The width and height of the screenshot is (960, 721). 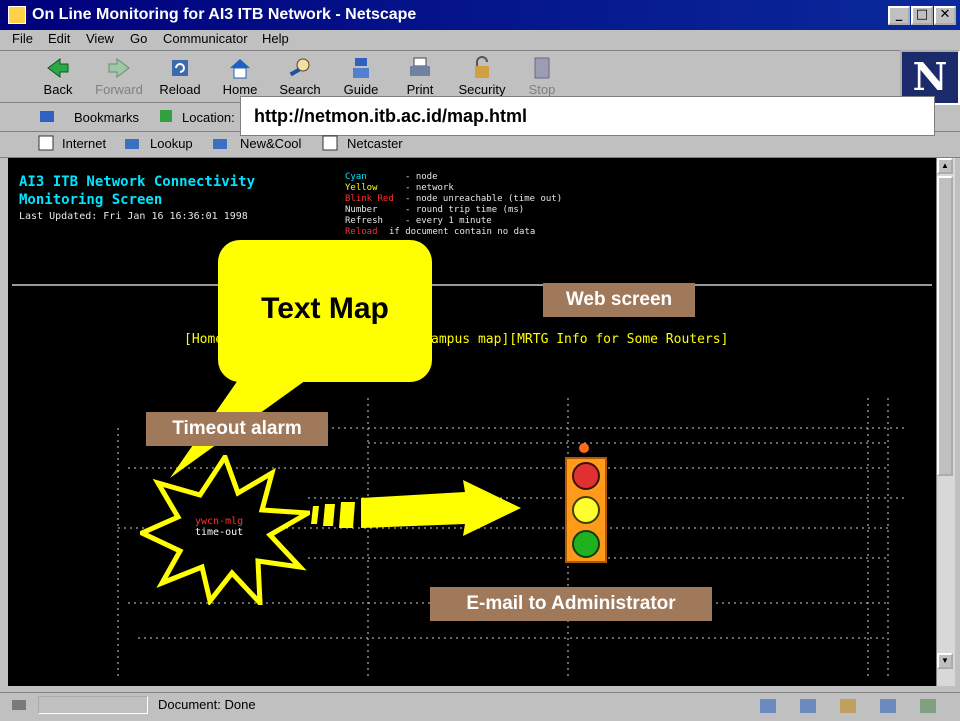 What do you see at coordinates (356, 177) in the screenshot?
I see `legend-key-cyan: Cyan` at bounding box center [356, 177].